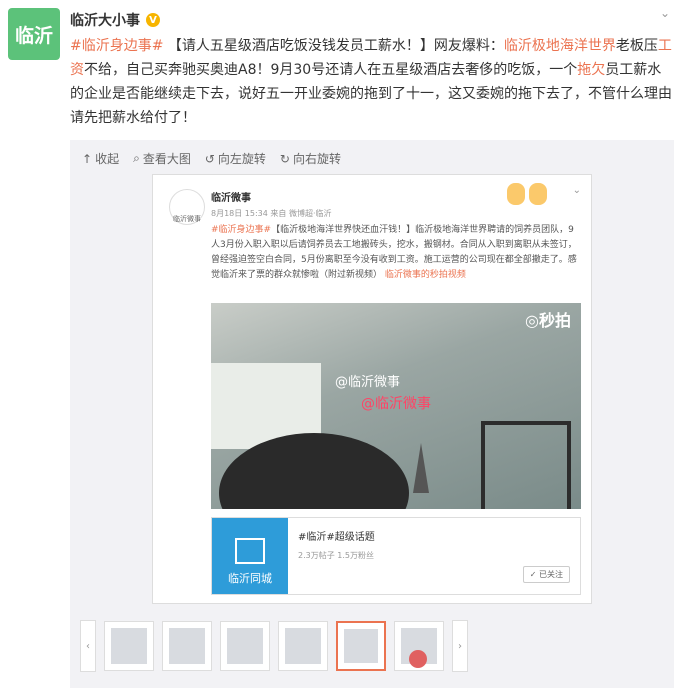 The width and height of the screenshot is (684, 688). I want to click on post-text-segment: 老板压, so click(636, 46).